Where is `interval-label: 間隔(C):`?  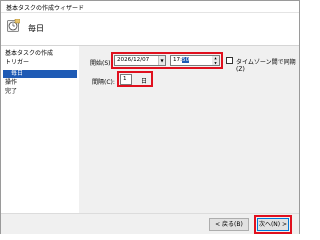
interval-label: 間隔(C): is located at coordinates (103, 82).